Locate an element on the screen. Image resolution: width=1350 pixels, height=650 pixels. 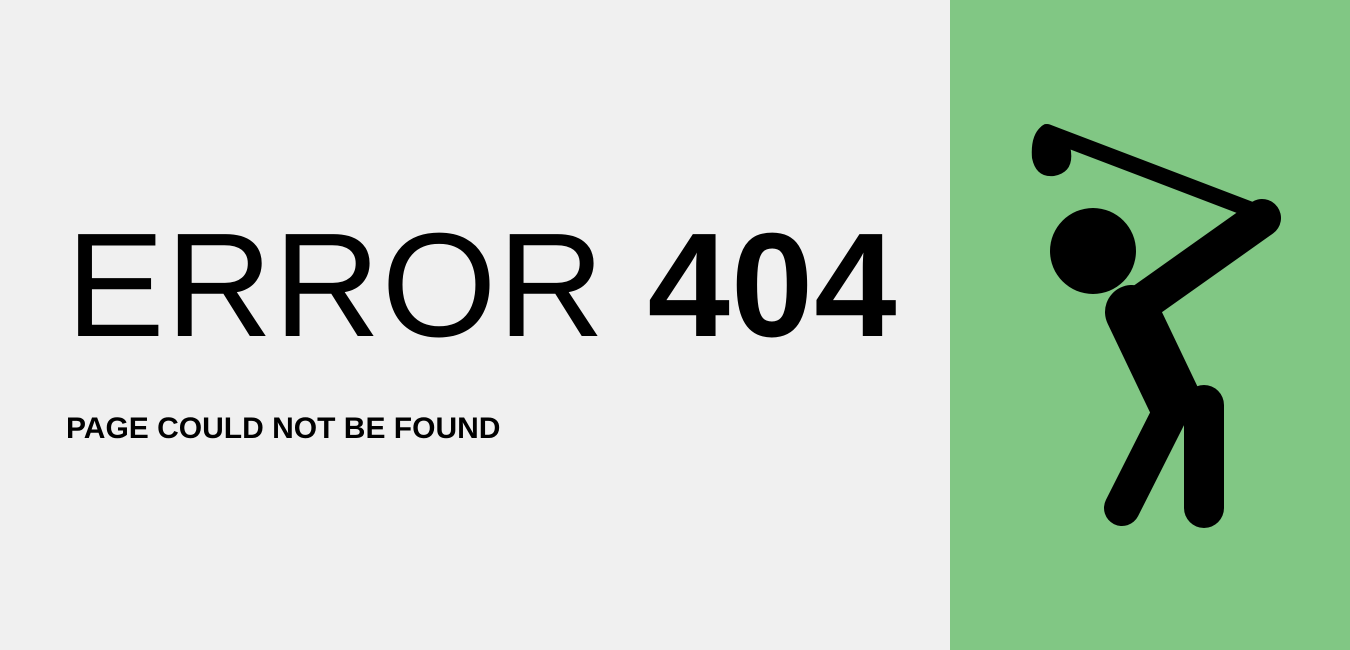
error-title: ERROR 404 is located at coordinates (482, 286).